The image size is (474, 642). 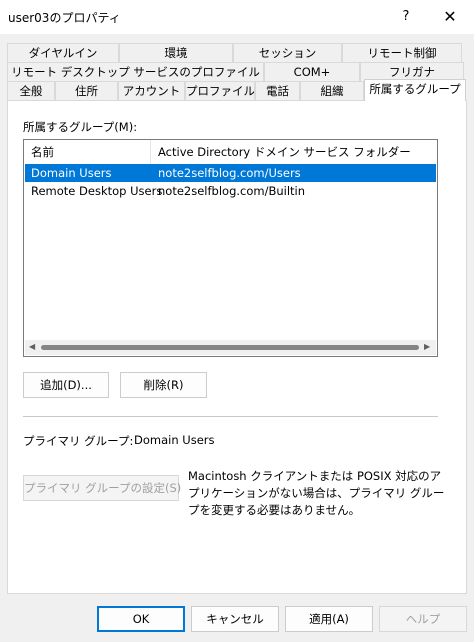 What do you see at coordinates (135, 71) in the screenshot?
I see `tab-rds-profile: リモート デスクトップ サービスのプロファイル` at bounding box center [135, 71].